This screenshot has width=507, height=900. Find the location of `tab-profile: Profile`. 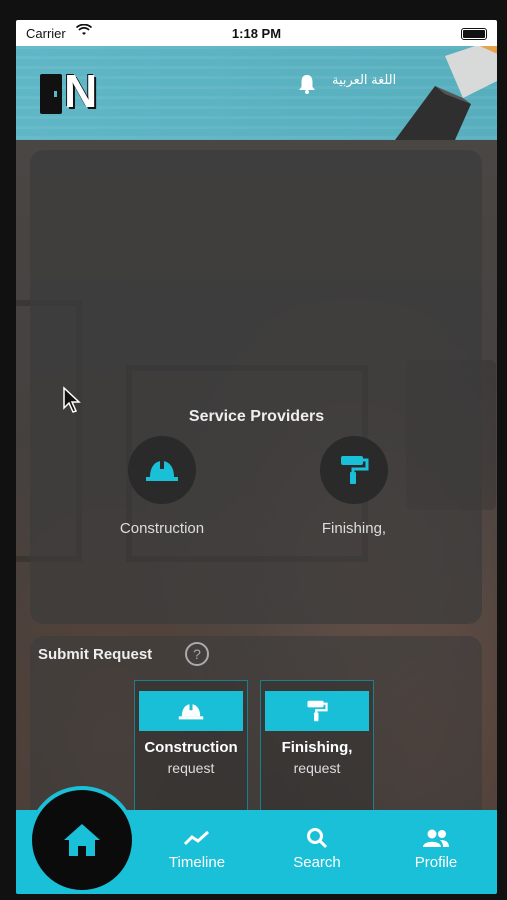

tab-profile: Profile is located at coordinates (436, 848).